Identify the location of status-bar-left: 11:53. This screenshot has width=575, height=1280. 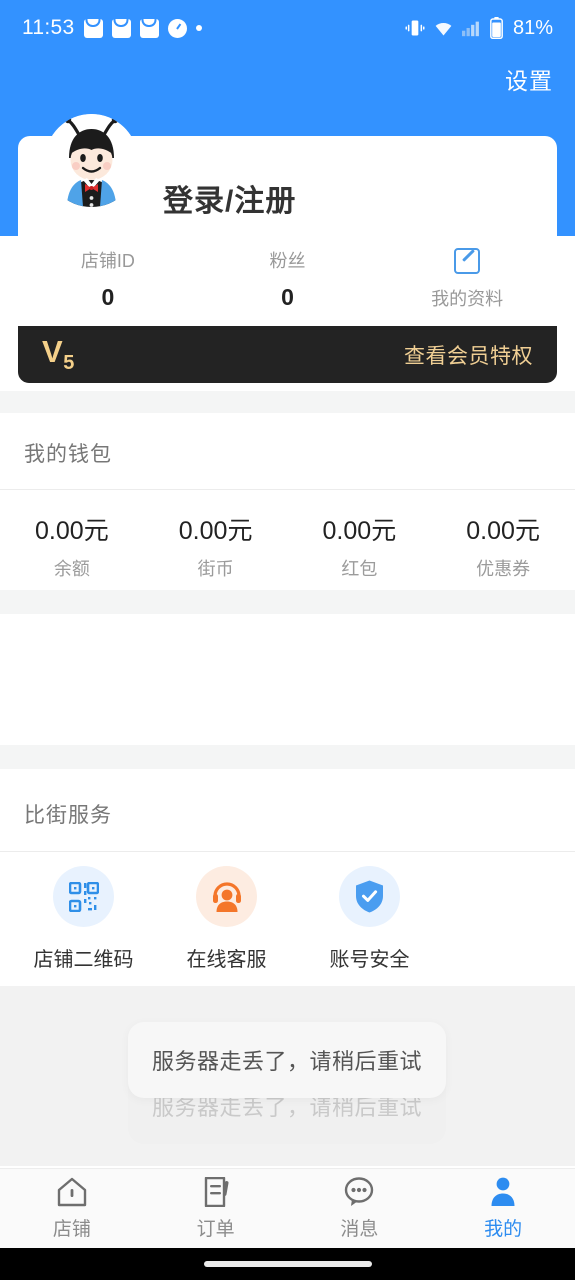
(112, 28).